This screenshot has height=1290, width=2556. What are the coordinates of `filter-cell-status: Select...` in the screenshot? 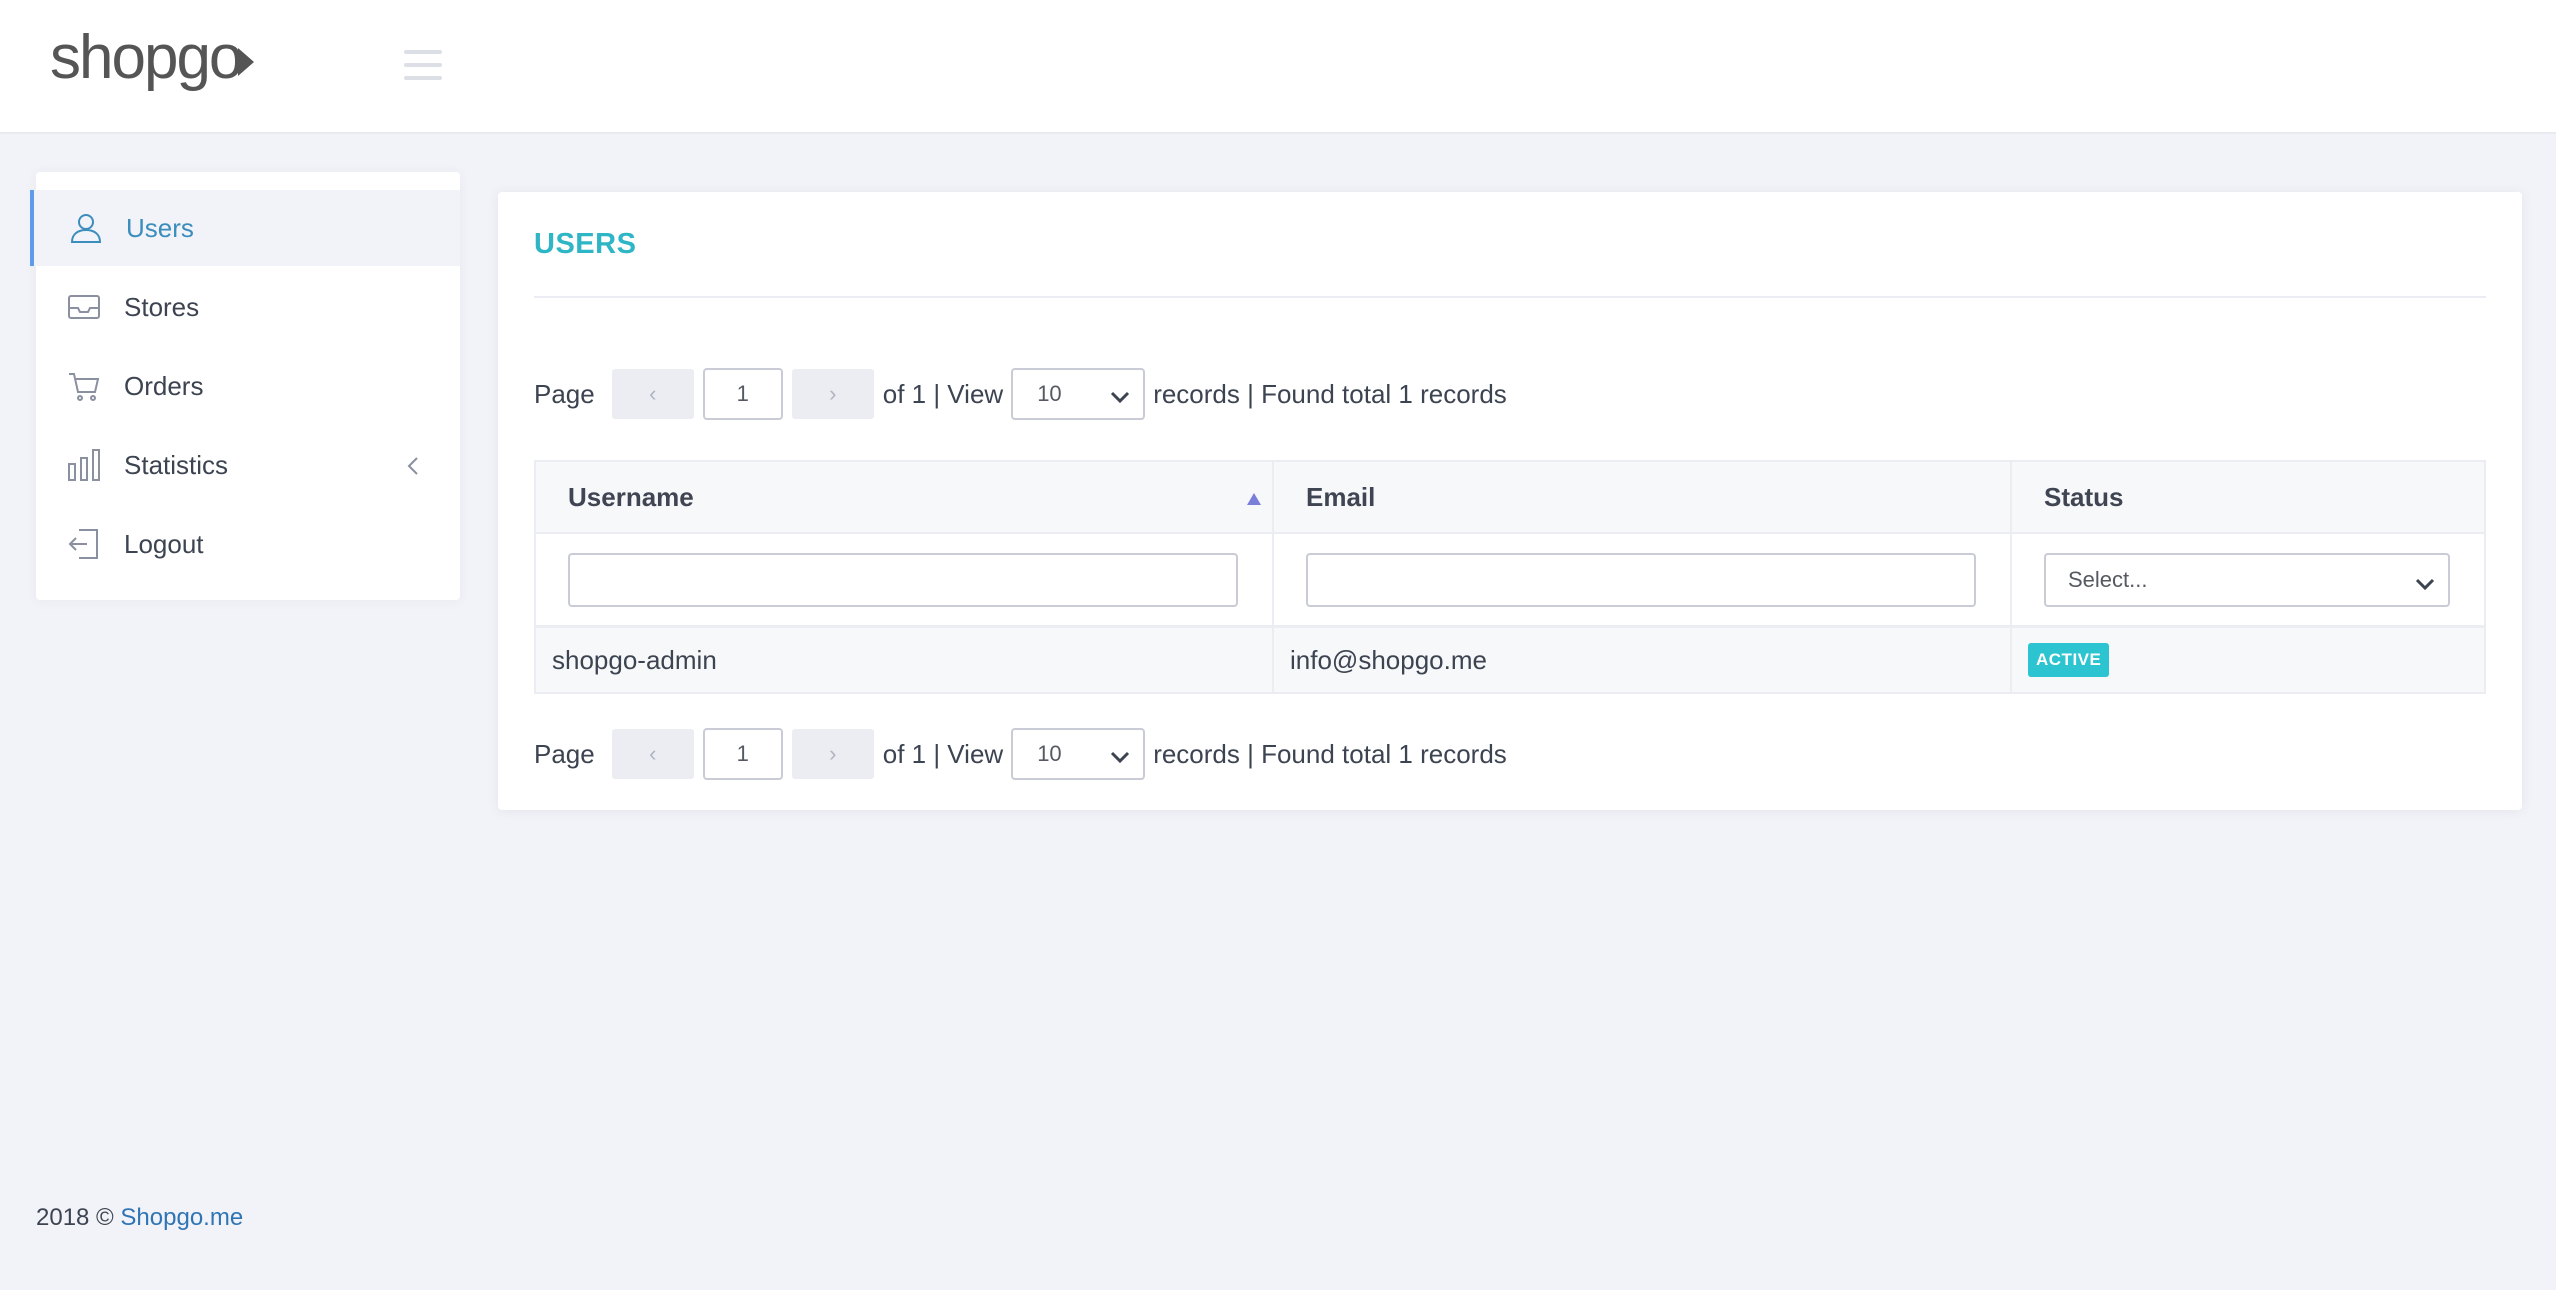 It's located at (2248, 579).